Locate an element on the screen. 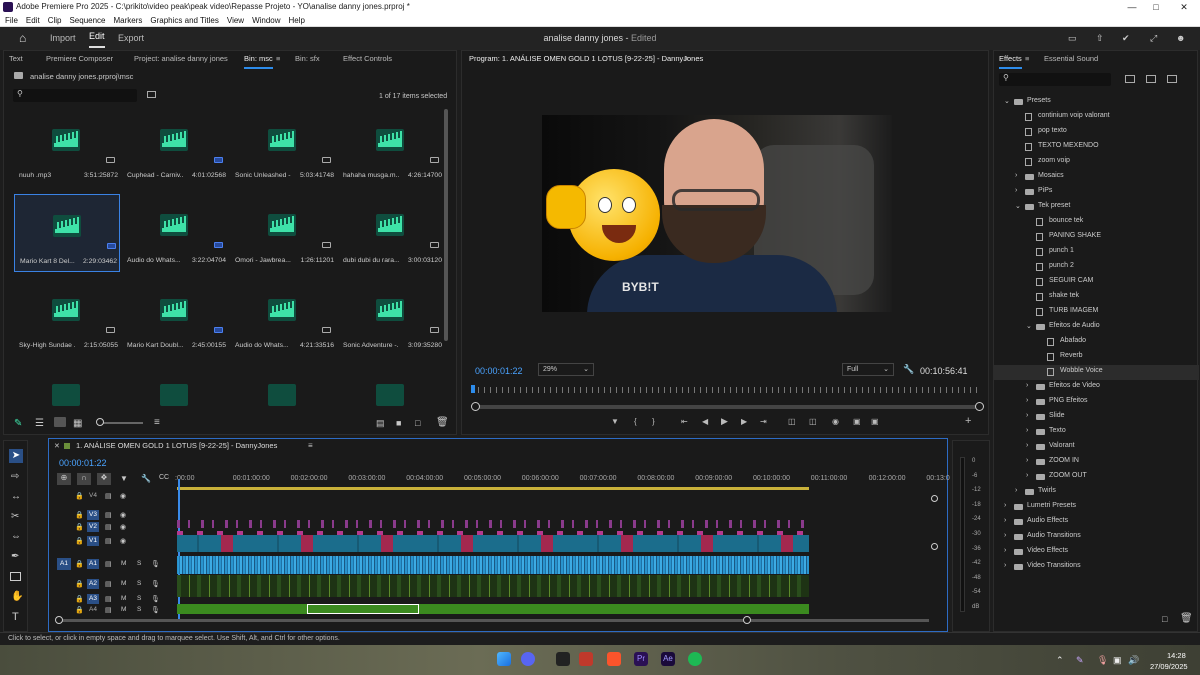 The image size is (1200, 675). 32bit-effects-icon is located at coordinates (1151, 79).